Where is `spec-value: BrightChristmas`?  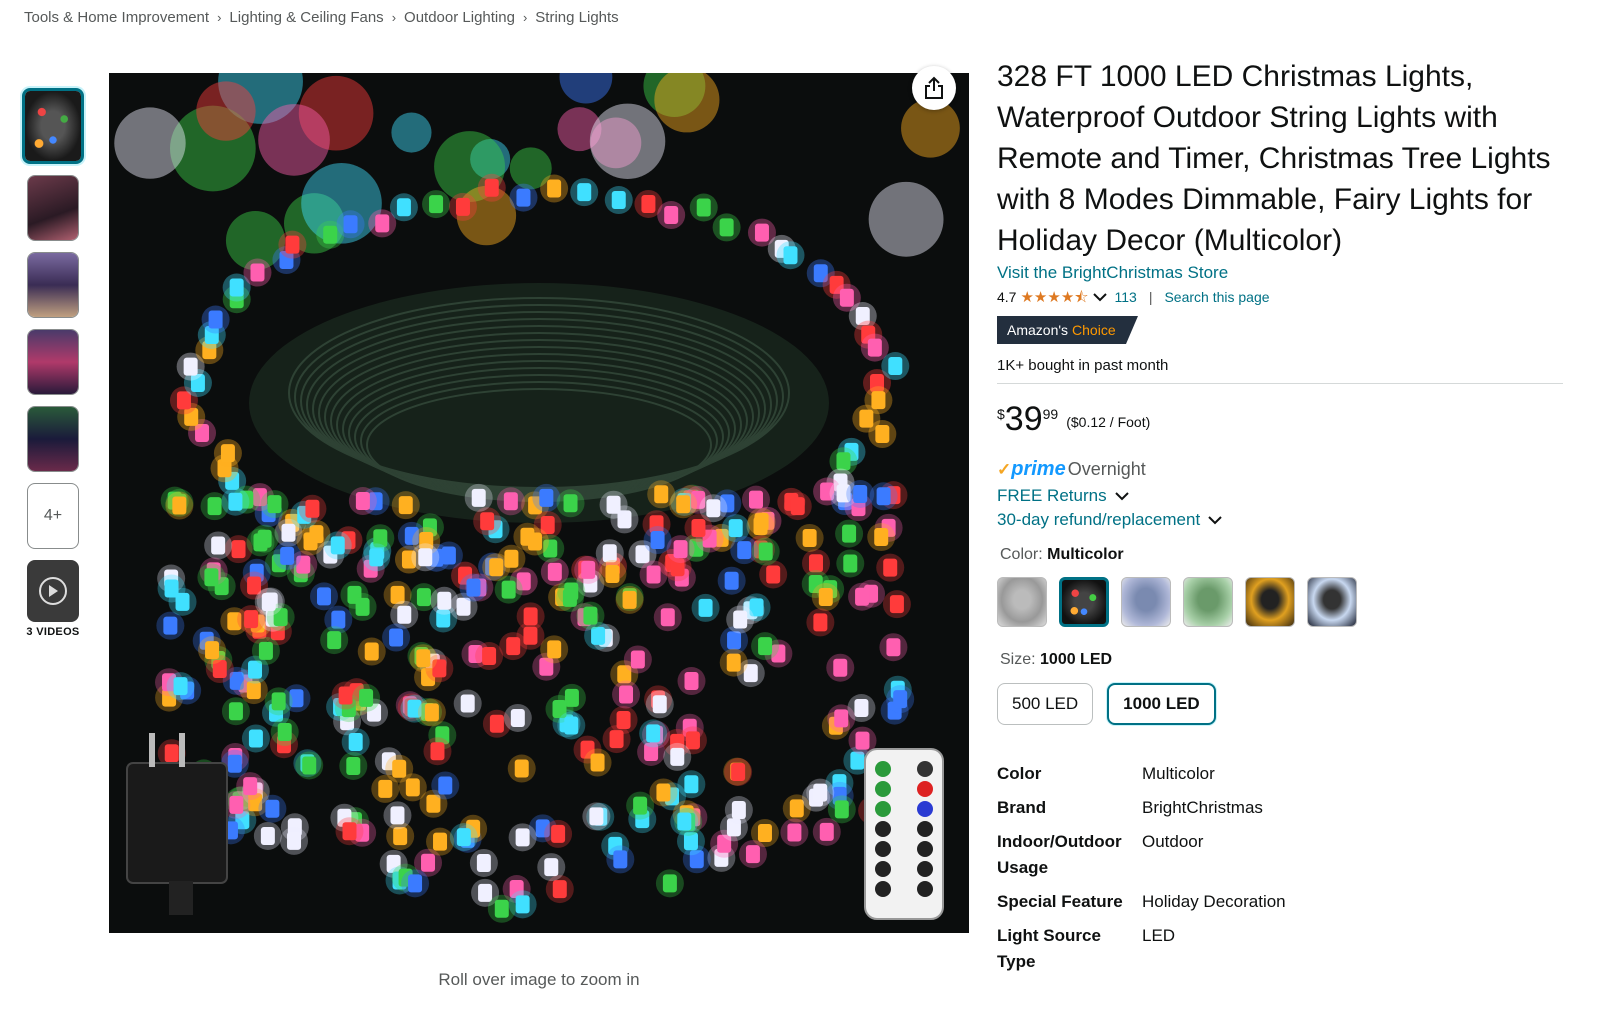
spec-value: BrightChristmas is located at coordinates (1202, 807).